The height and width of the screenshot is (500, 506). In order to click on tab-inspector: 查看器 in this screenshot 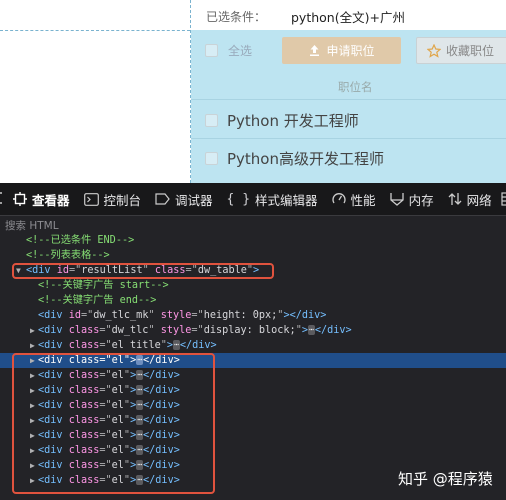, I will do `click(41, 199)`.